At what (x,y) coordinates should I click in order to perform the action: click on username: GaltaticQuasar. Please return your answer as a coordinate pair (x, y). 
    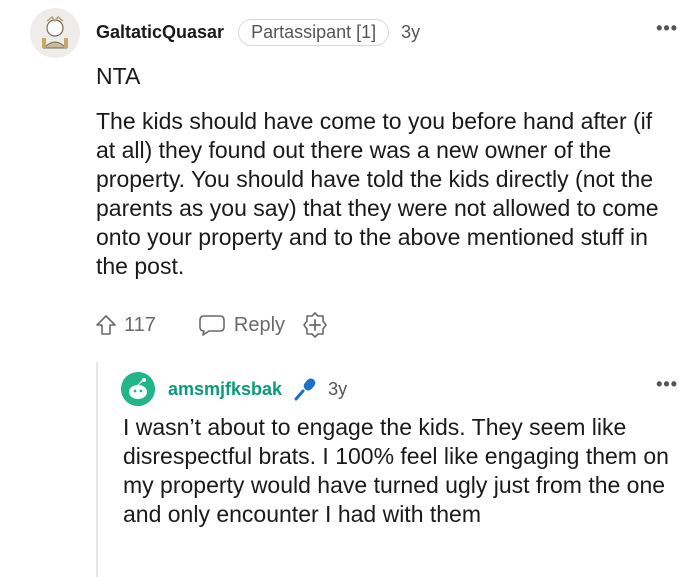
    Looking at the image, I should click on (160, 32).